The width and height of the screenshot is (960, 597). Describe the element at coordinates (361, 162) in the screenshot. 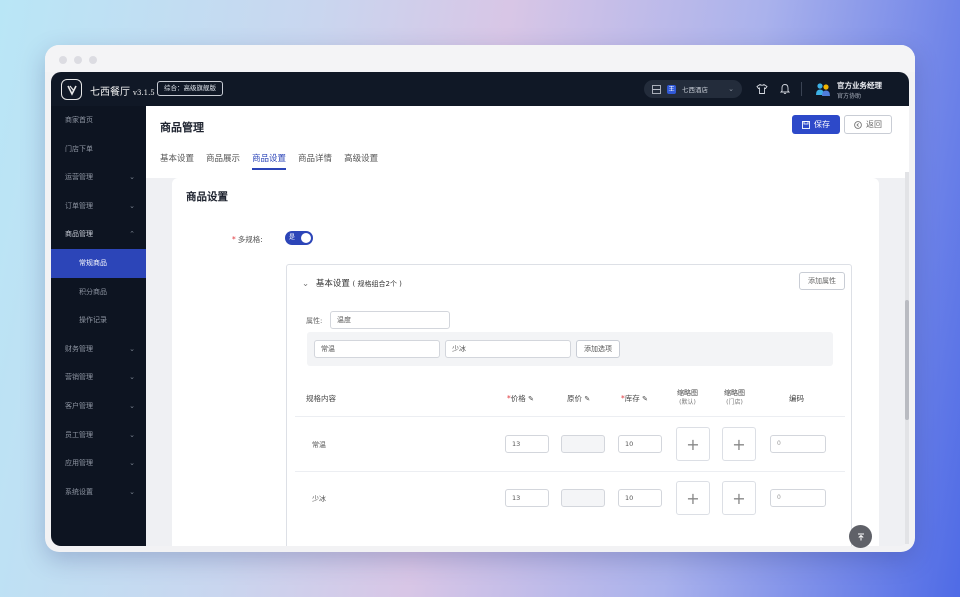

I see `tab-advanced-settings: 高级设置` at that location.